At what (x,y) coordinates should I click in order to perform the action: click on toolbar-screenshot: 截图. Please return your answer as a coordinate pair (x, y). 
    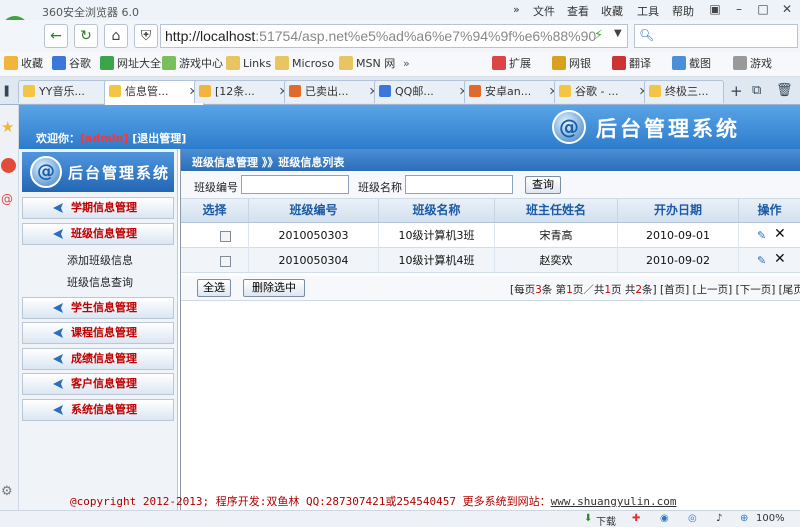
    Looking at the image, I should click on (691, 64).